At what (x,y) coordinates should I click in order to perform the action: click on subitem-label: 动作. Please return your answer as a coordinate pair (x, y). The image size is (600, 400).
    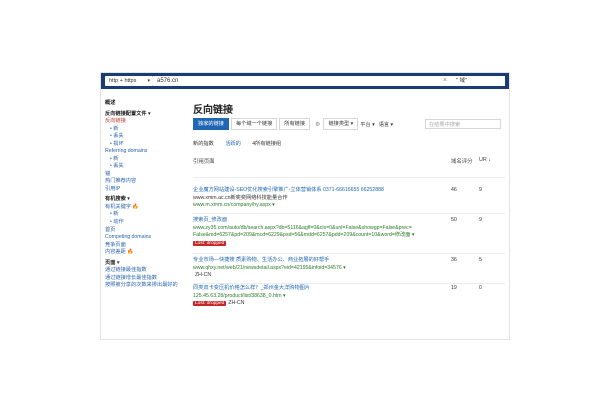
    Looking at the image, I should click on (118, 221).